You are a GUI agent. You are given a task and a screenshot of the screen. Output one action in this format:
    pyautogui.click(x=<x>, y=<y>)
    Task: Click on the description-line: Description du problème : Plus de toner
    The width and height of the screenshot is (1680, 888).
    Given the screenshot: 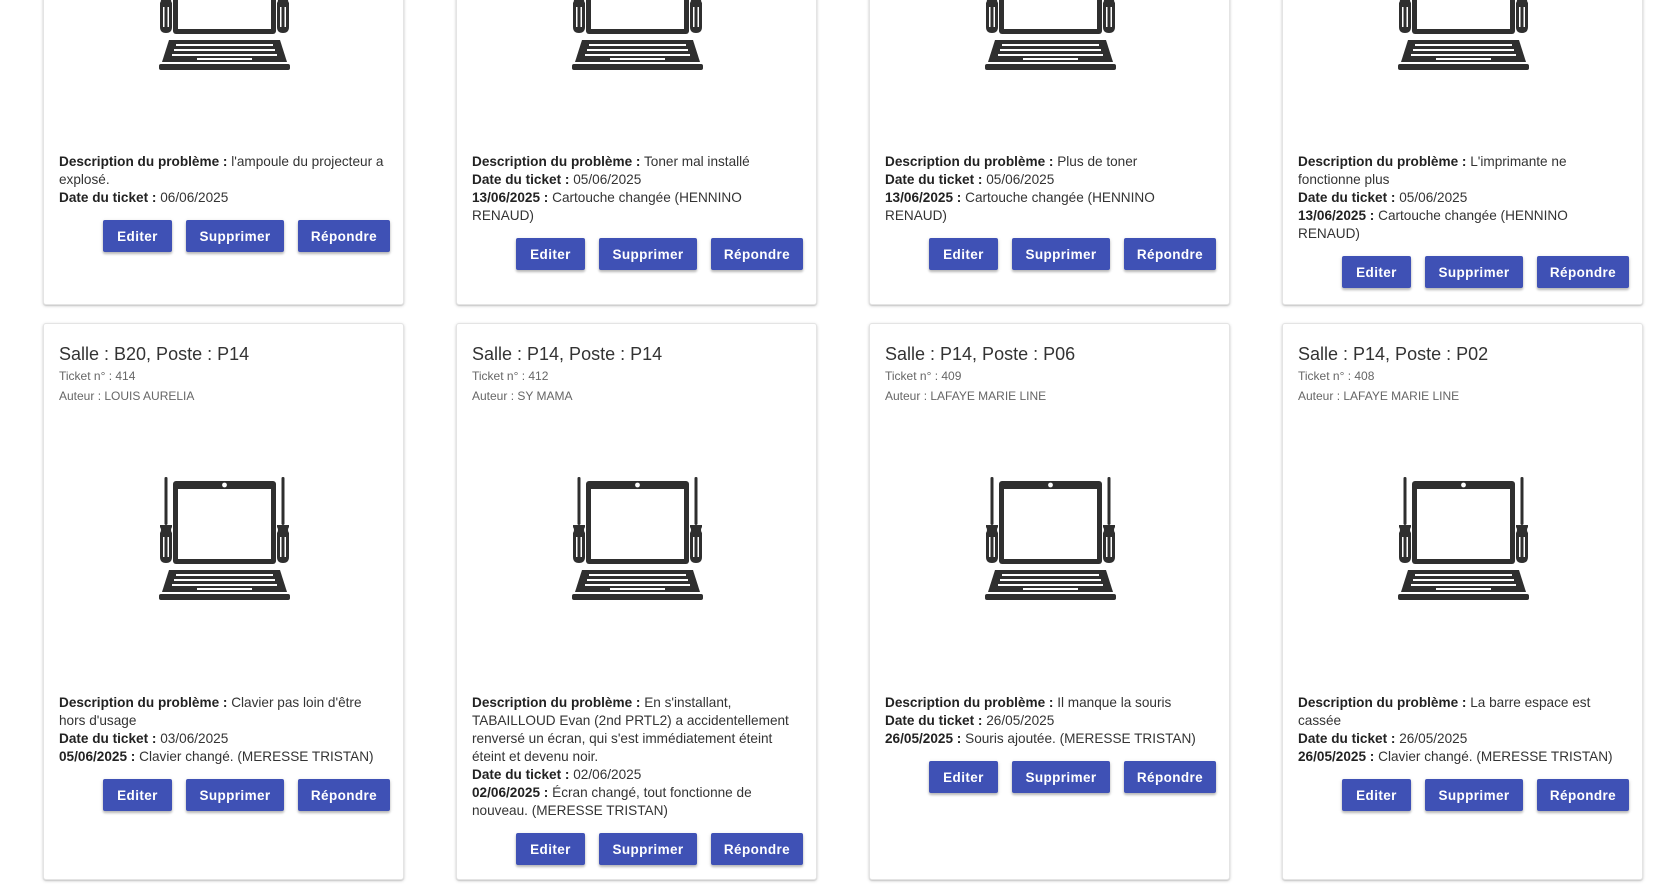 What is the action you would take?
    pyautogui.click(x=1011, y=161)
    